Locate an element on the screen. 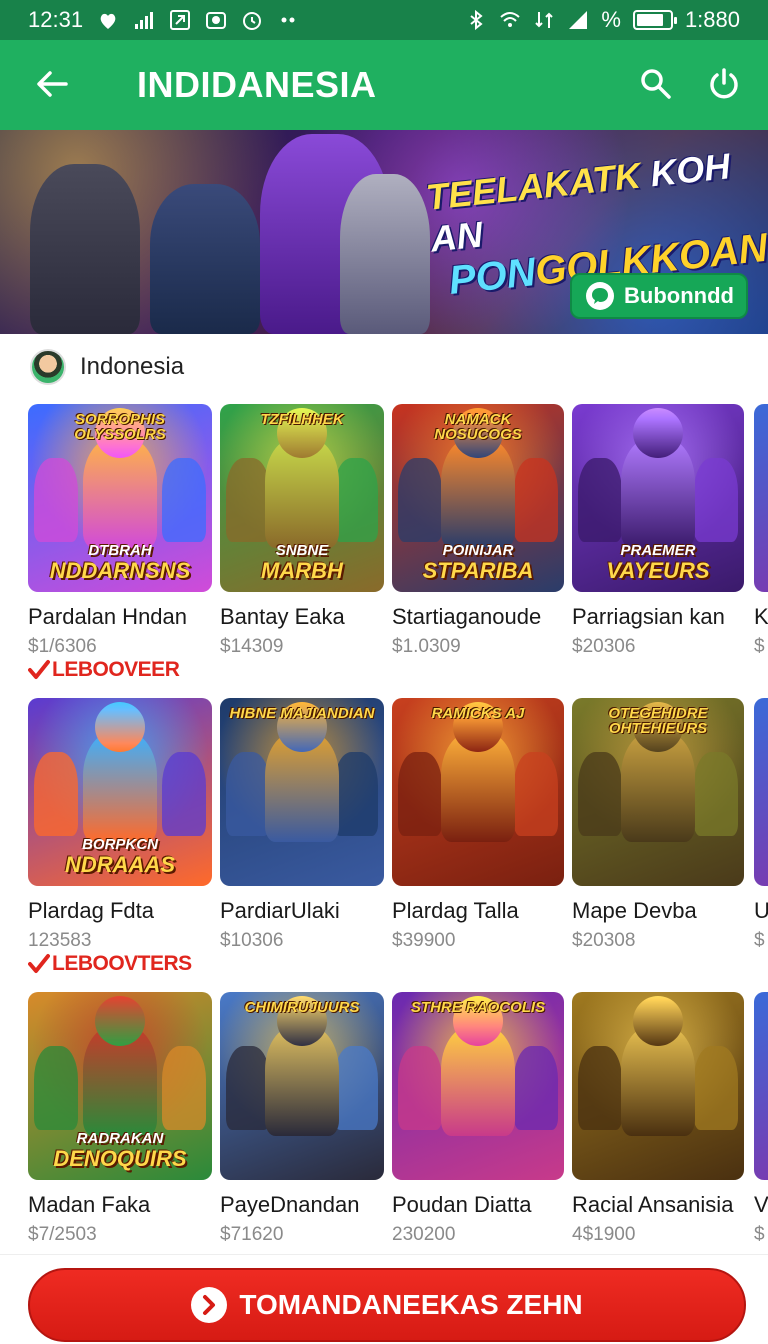  game-card-partial: K $ is located at coordinates (761, 531).